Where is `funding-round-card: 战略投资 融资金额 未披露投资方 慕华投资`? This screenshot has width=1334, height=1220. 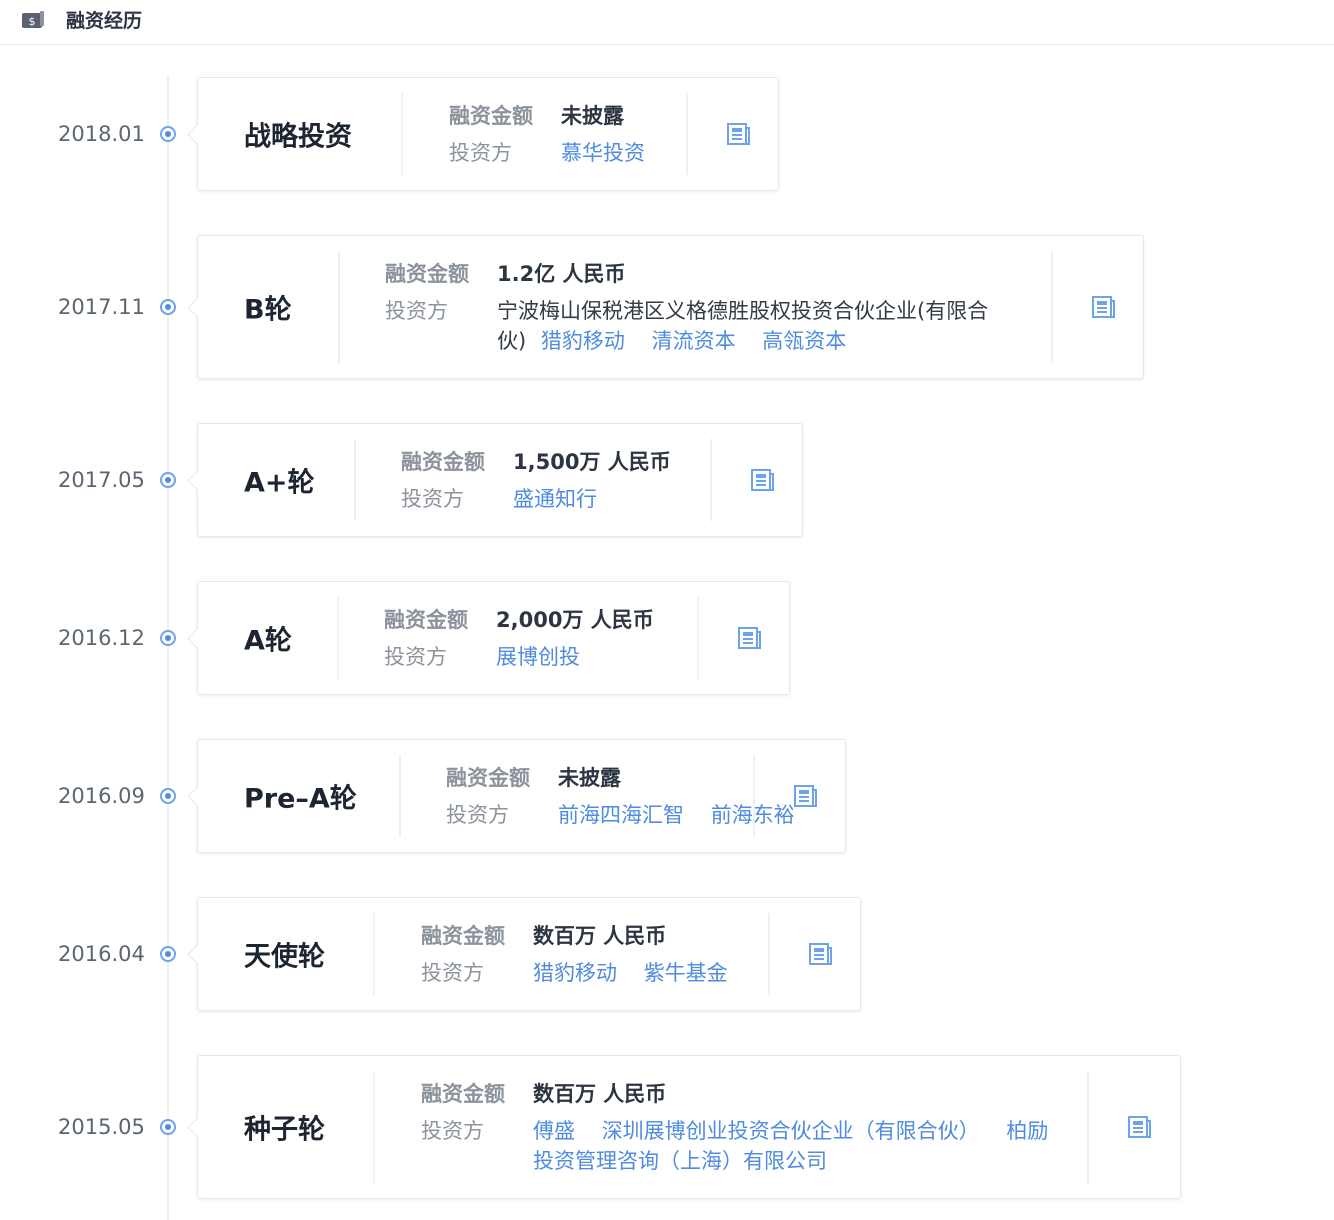
funding-round-card: 战略投资 融资金额 未披露投资方 慕华投资 is located at coordinates (488, 134).